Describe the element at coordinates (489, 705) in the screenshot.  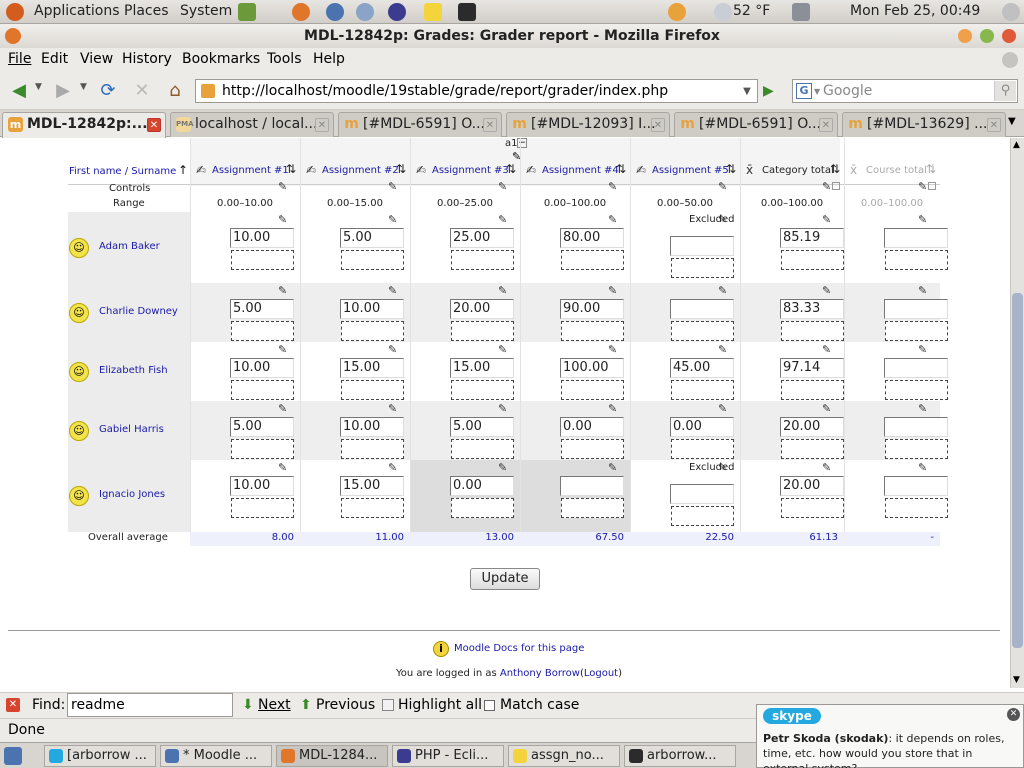
I see `match-case-checkbox` at that location.